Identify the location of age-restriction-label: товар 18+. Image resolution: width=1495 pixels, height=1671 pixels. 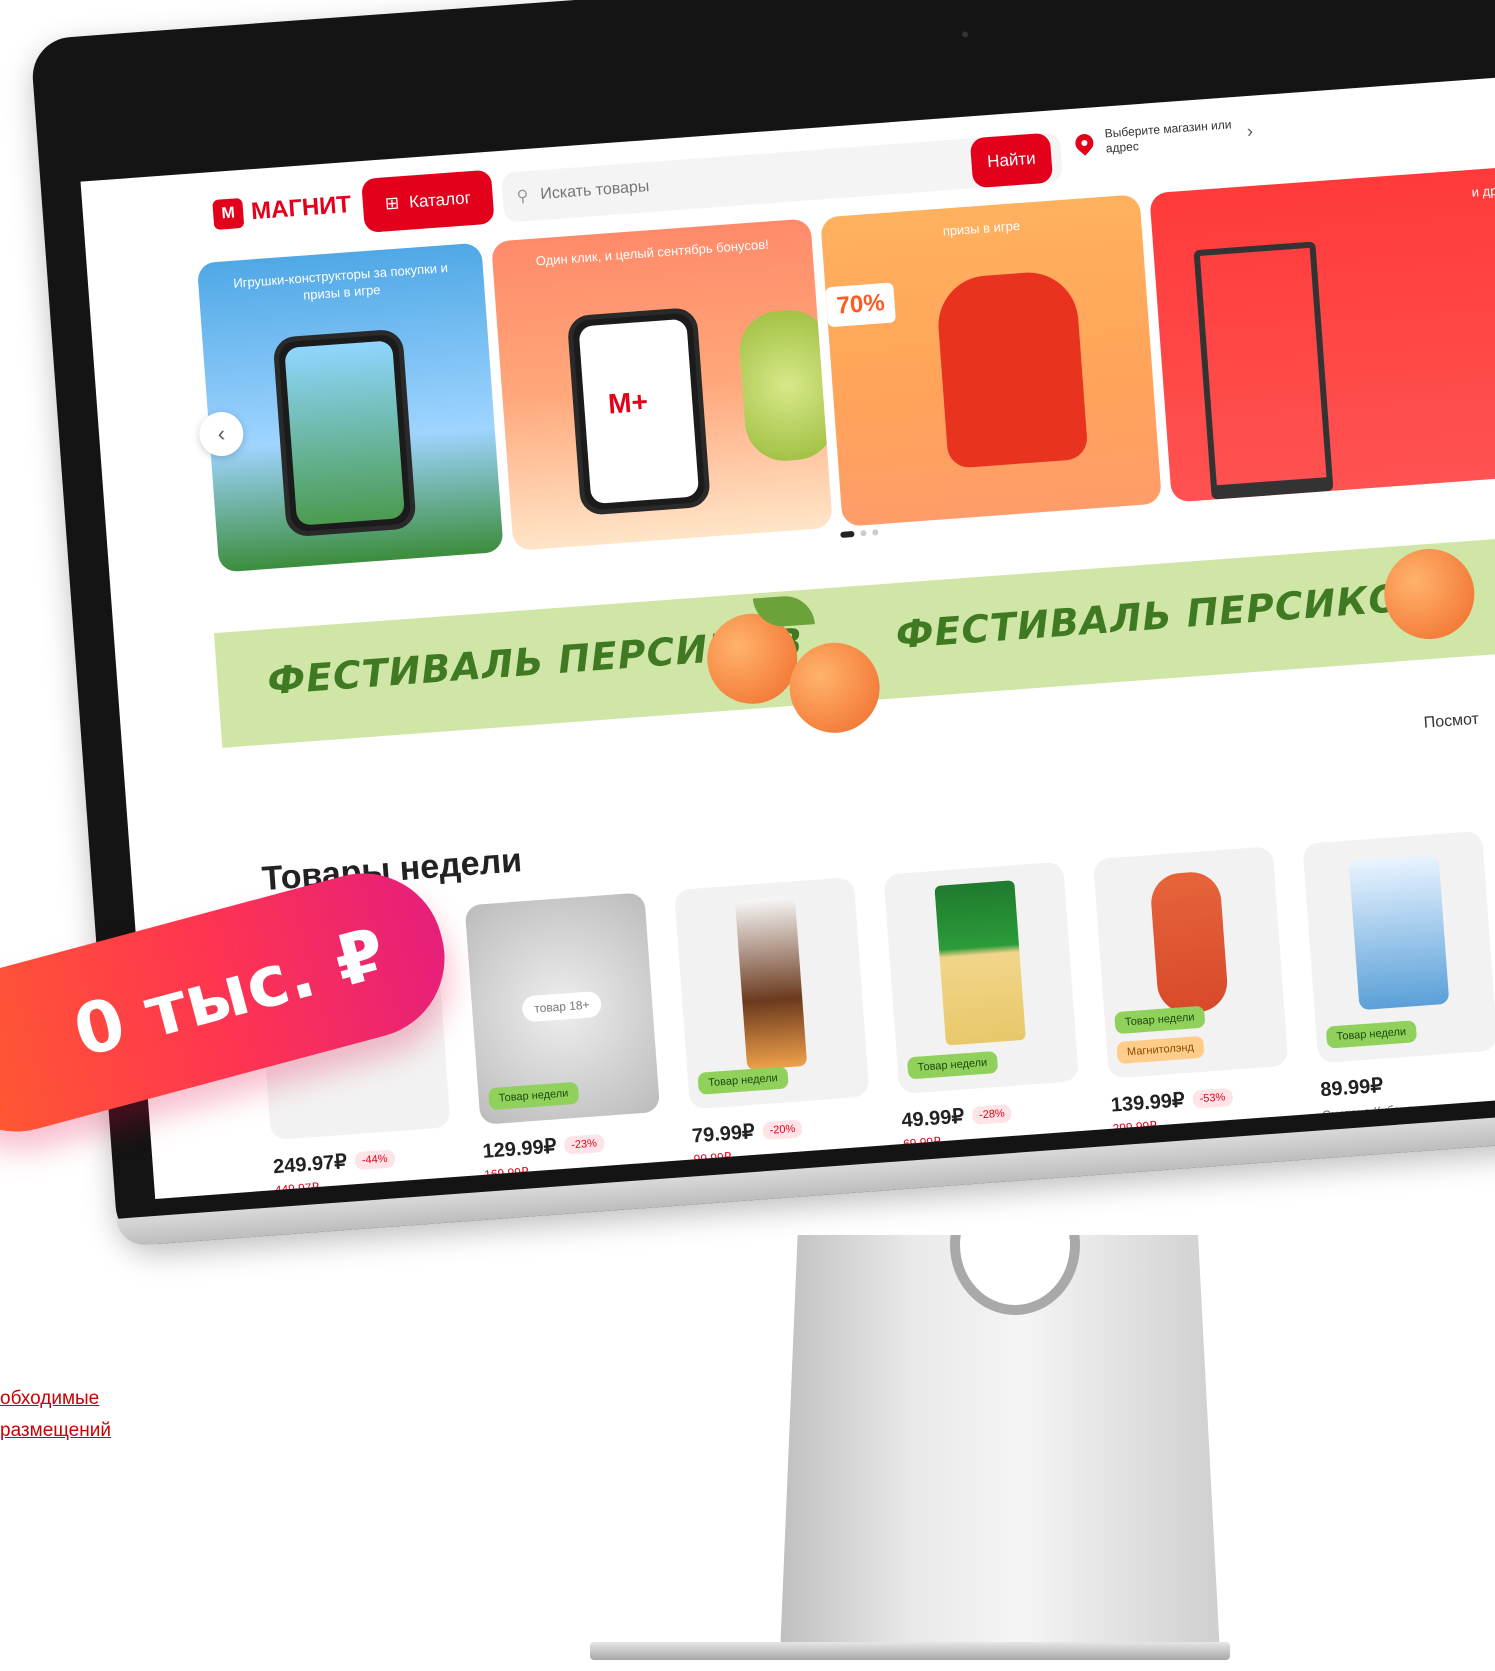
(562, 1006).